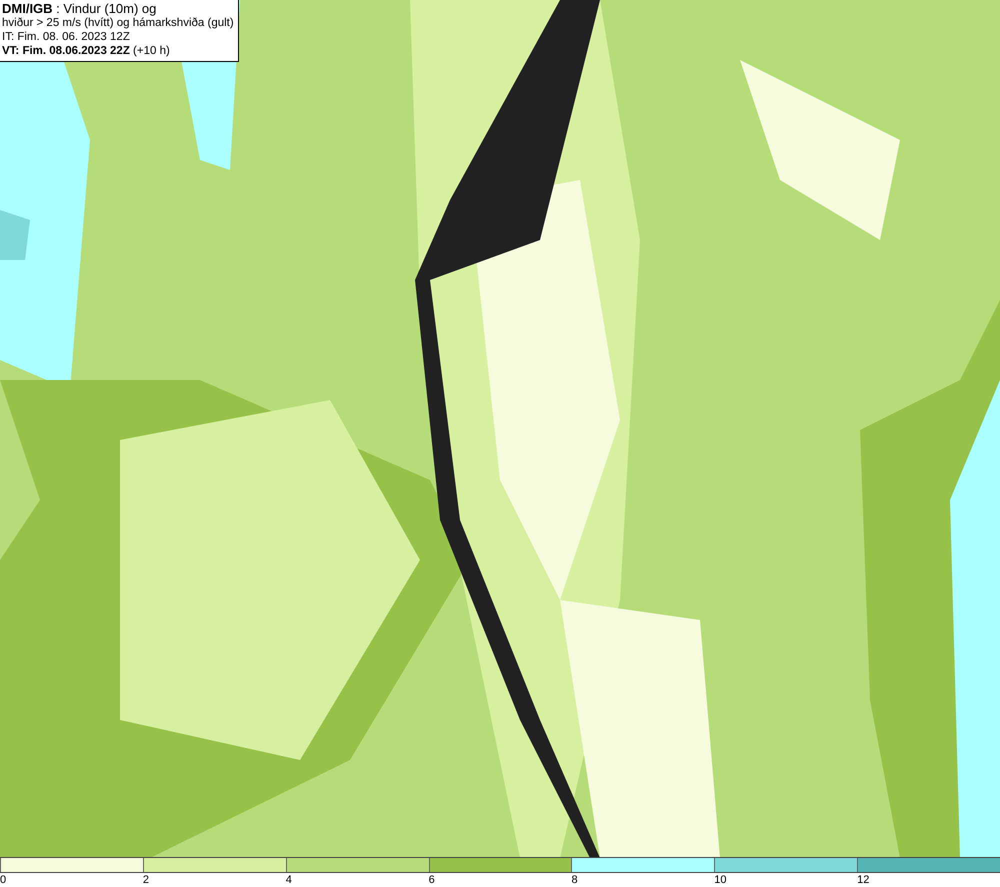  I want to click on legend-label: 0, so click(3, 880).